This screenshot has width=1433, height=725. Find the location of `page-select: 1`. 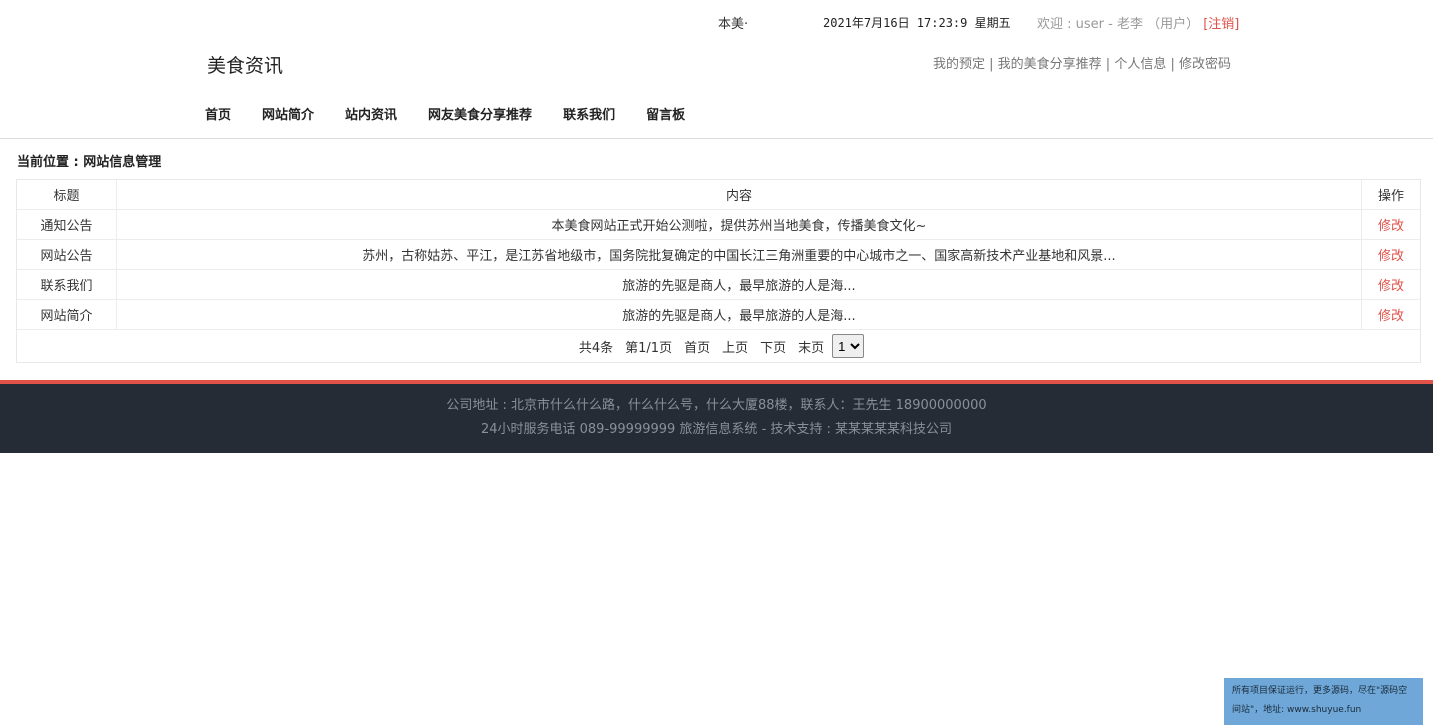

page-select: 1 is located at coordinates (848, 346).